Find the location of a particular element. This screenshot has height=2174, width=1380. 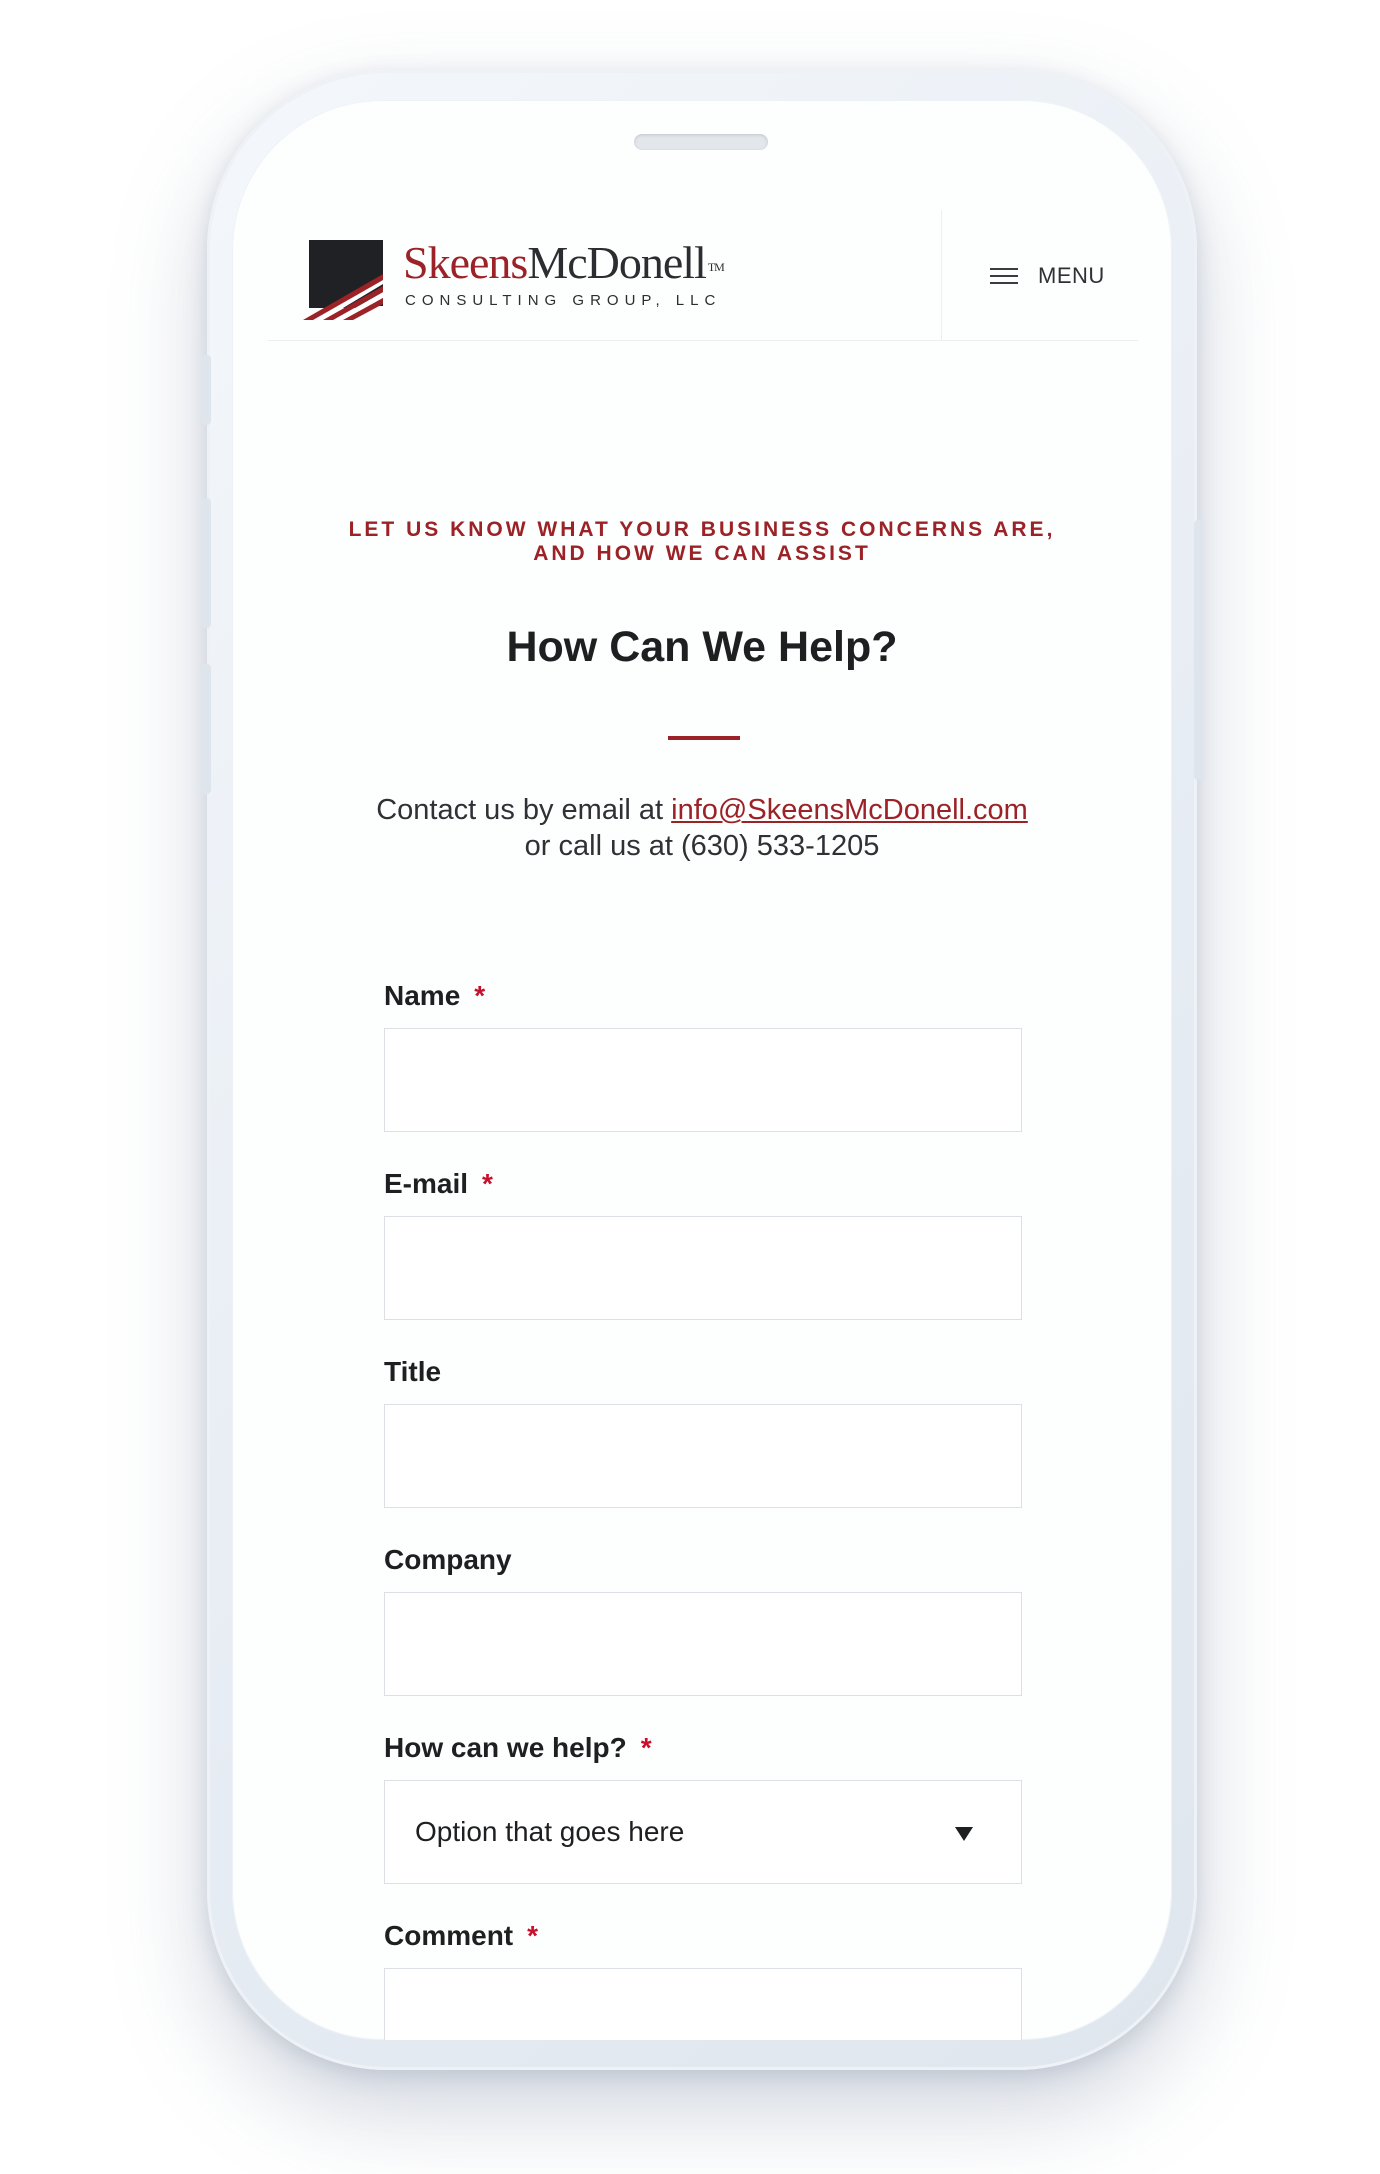

mute-switch is located at coordinates (206, 390).